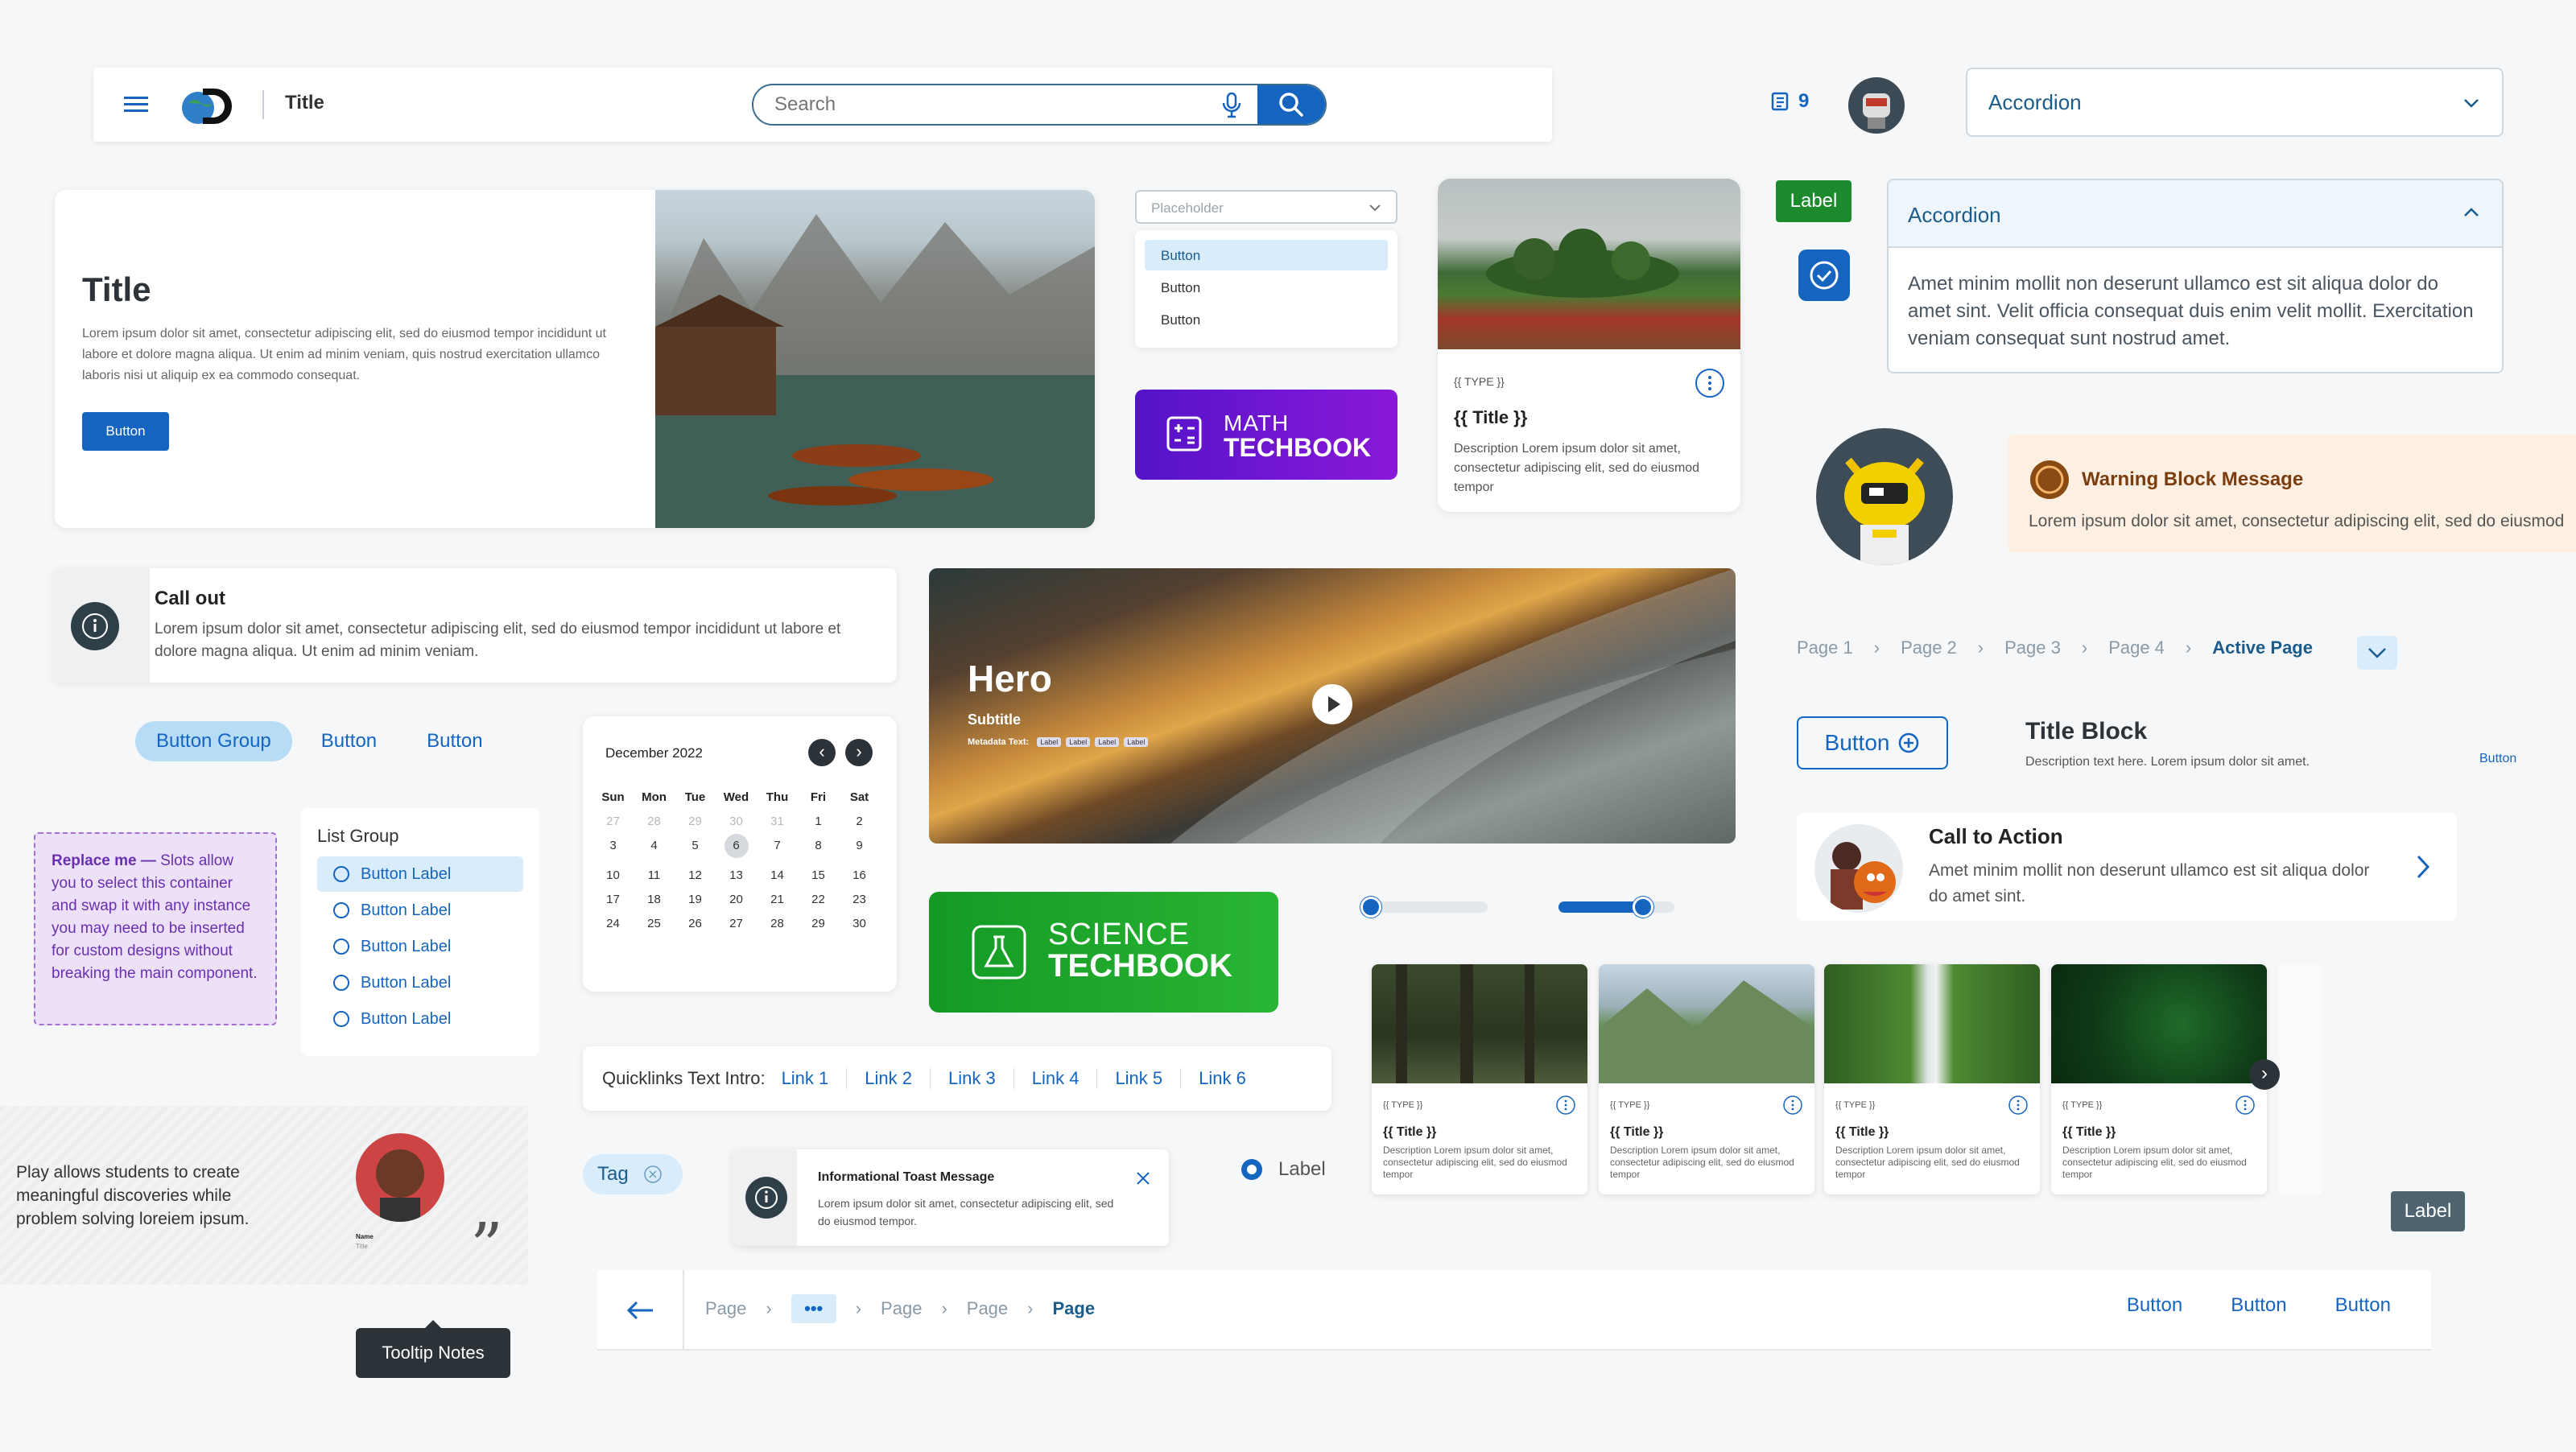  Describe the element at coordinates (983, 105) in the screenshot. I see `search-input` at that location.